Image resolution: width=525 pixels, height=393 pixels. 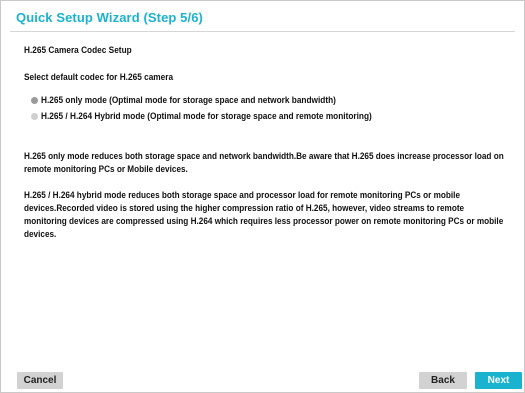 What do you see at coordinates (78, 50) in the screenshot?
I see `section-heading: H.265 Camera Codec Setup` at bounding box center [78, 50].